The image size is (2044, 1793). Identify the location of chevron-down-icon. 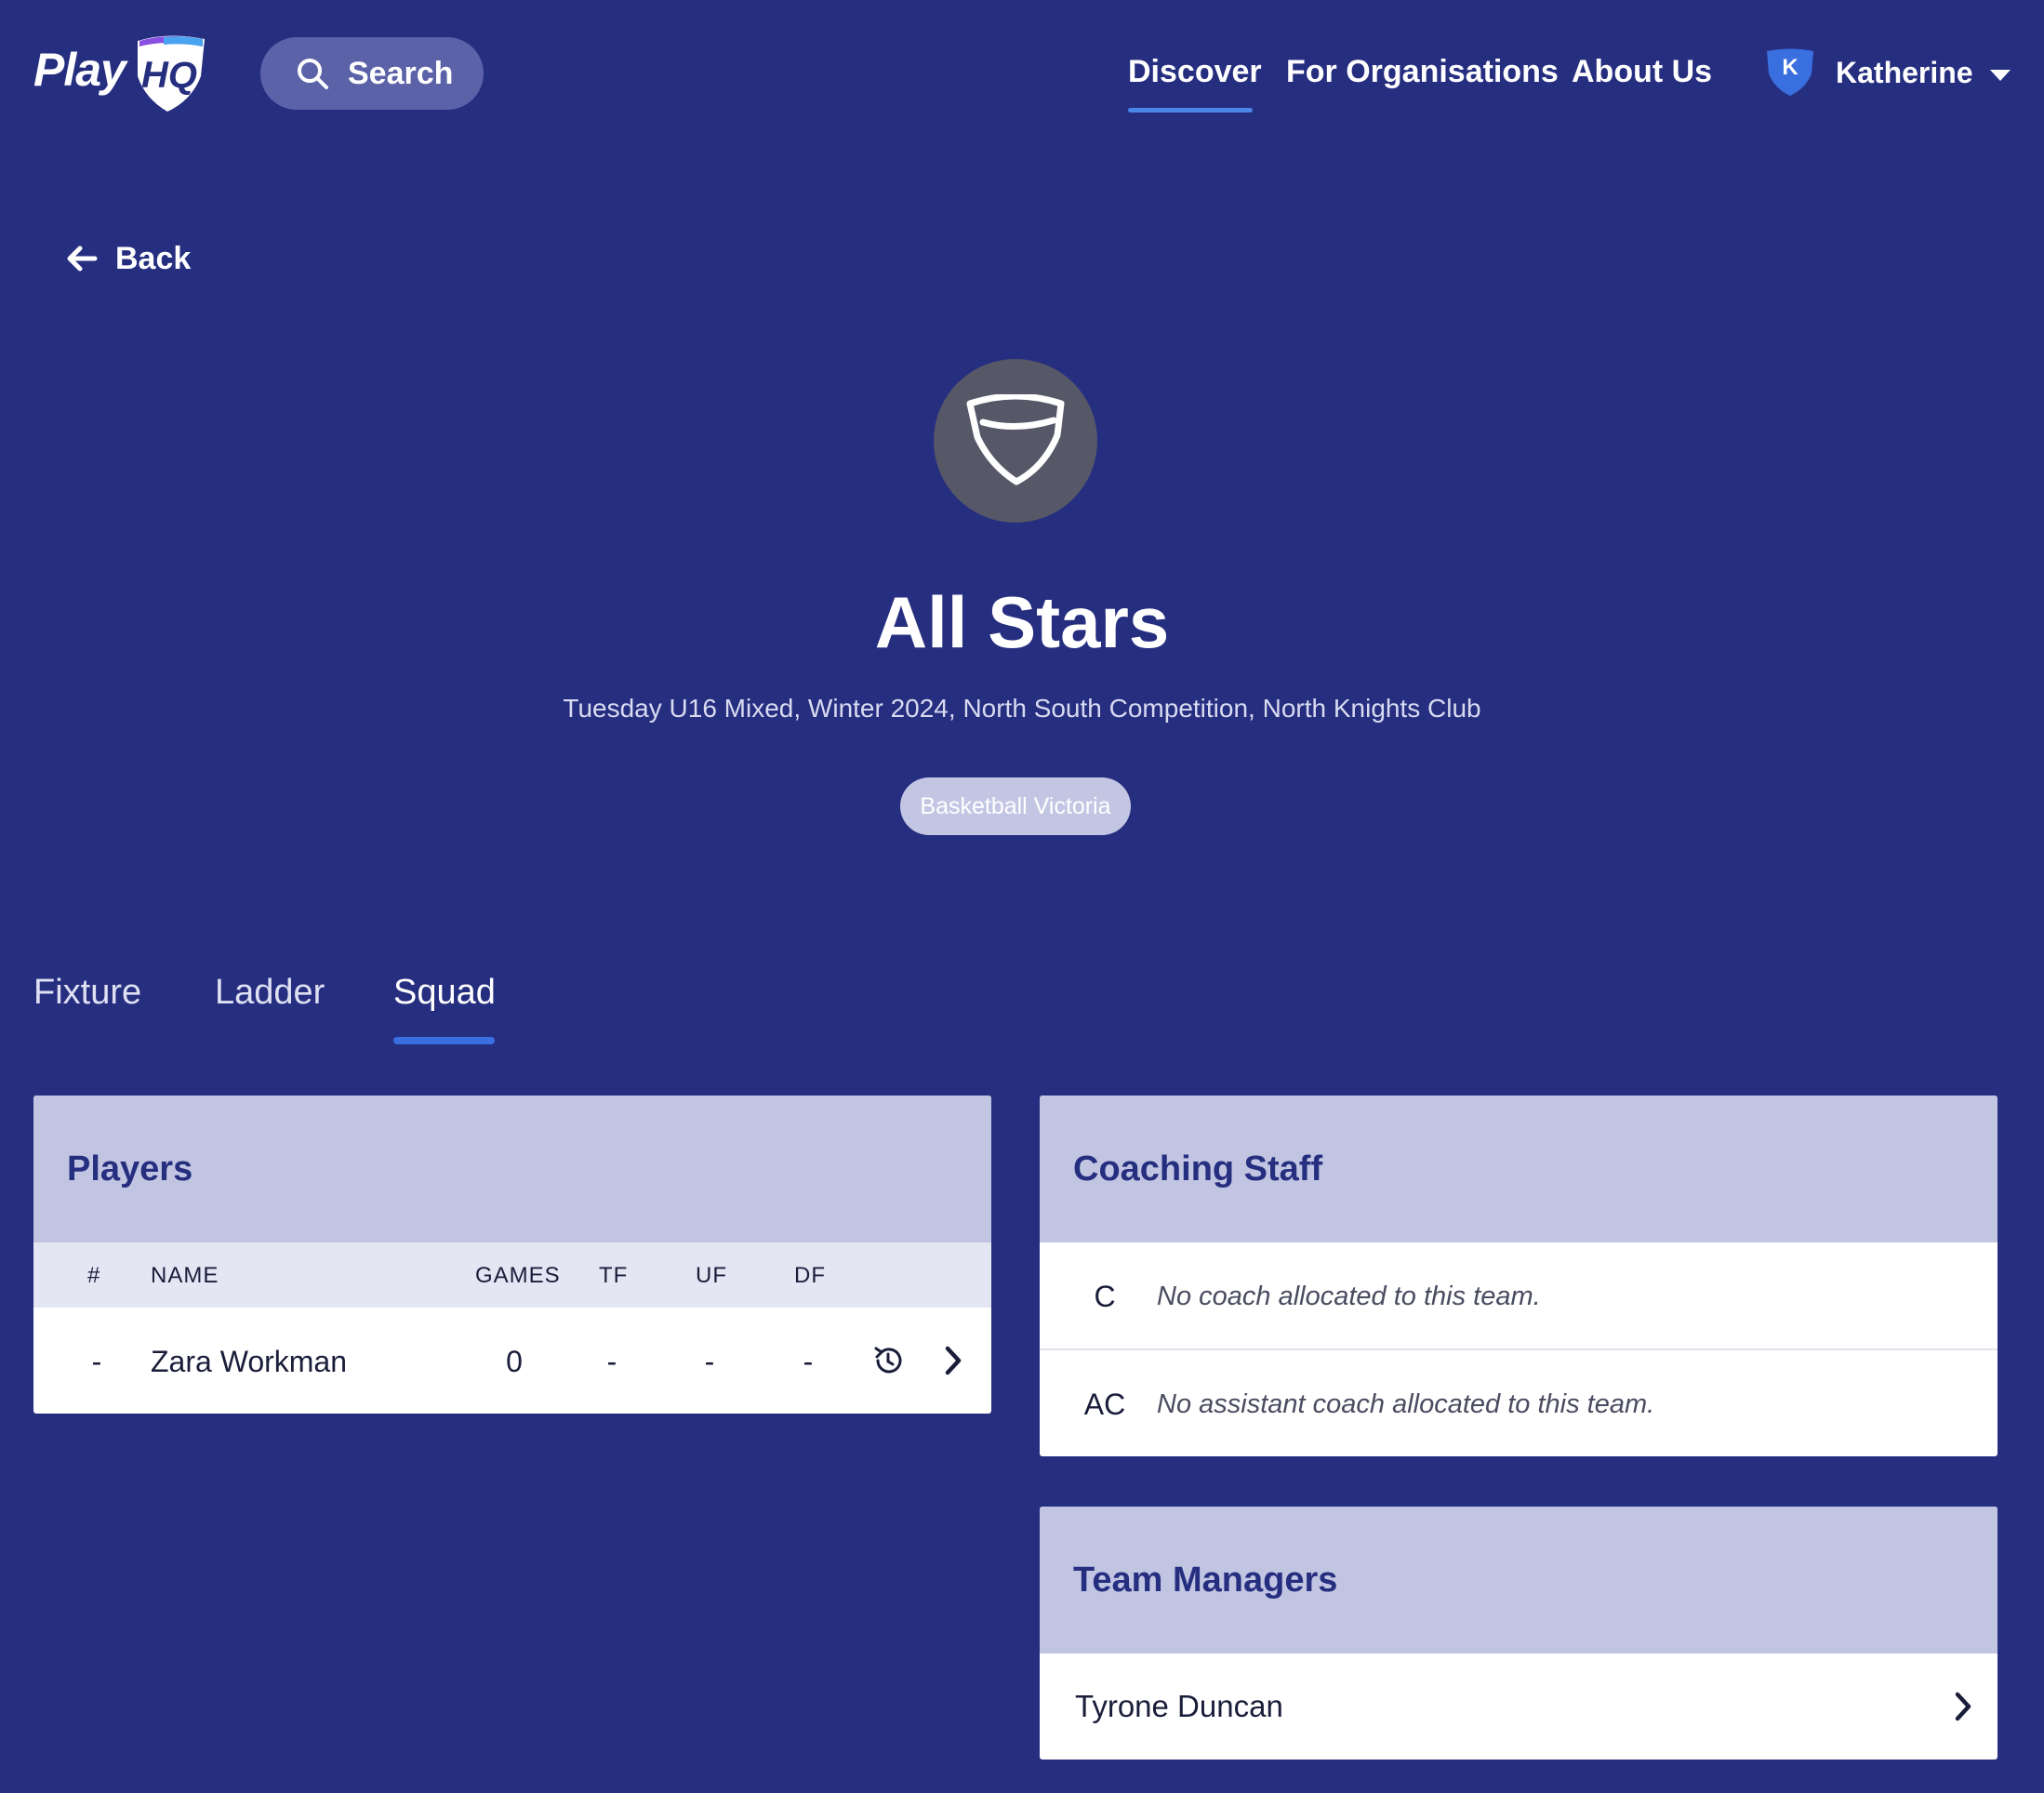
(2000, 76).